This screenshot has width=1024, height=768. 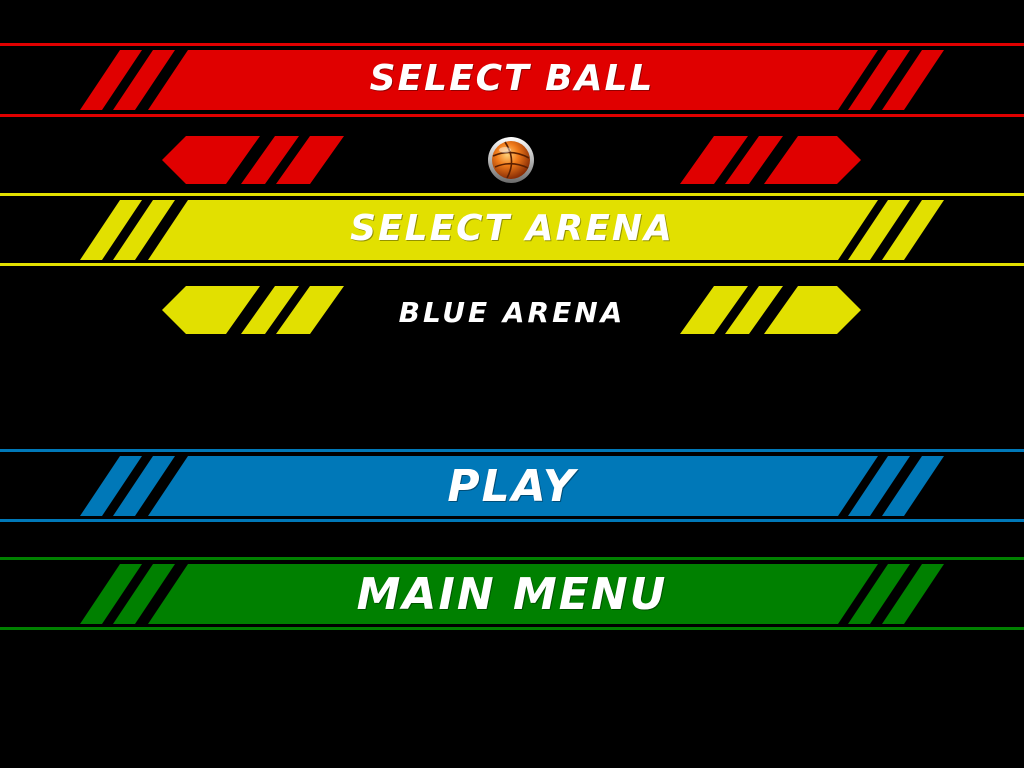 What do you see at coordinates (512, 450) in the screenshot?
I see `play-top-rule` at bounding box center [512, 450].